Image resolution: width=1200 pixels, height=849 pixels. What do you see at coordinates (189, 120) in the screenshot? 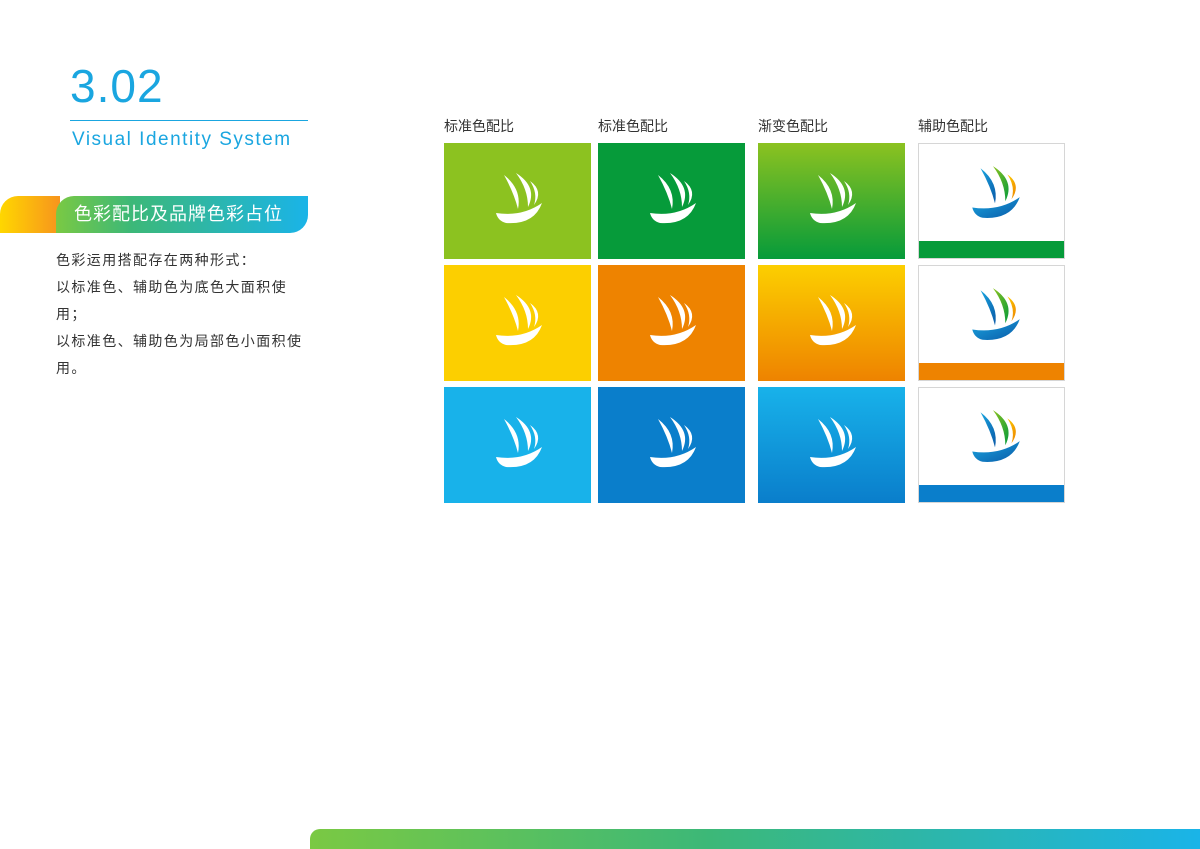
I see `section-rule` at bounding box center [189, 120].